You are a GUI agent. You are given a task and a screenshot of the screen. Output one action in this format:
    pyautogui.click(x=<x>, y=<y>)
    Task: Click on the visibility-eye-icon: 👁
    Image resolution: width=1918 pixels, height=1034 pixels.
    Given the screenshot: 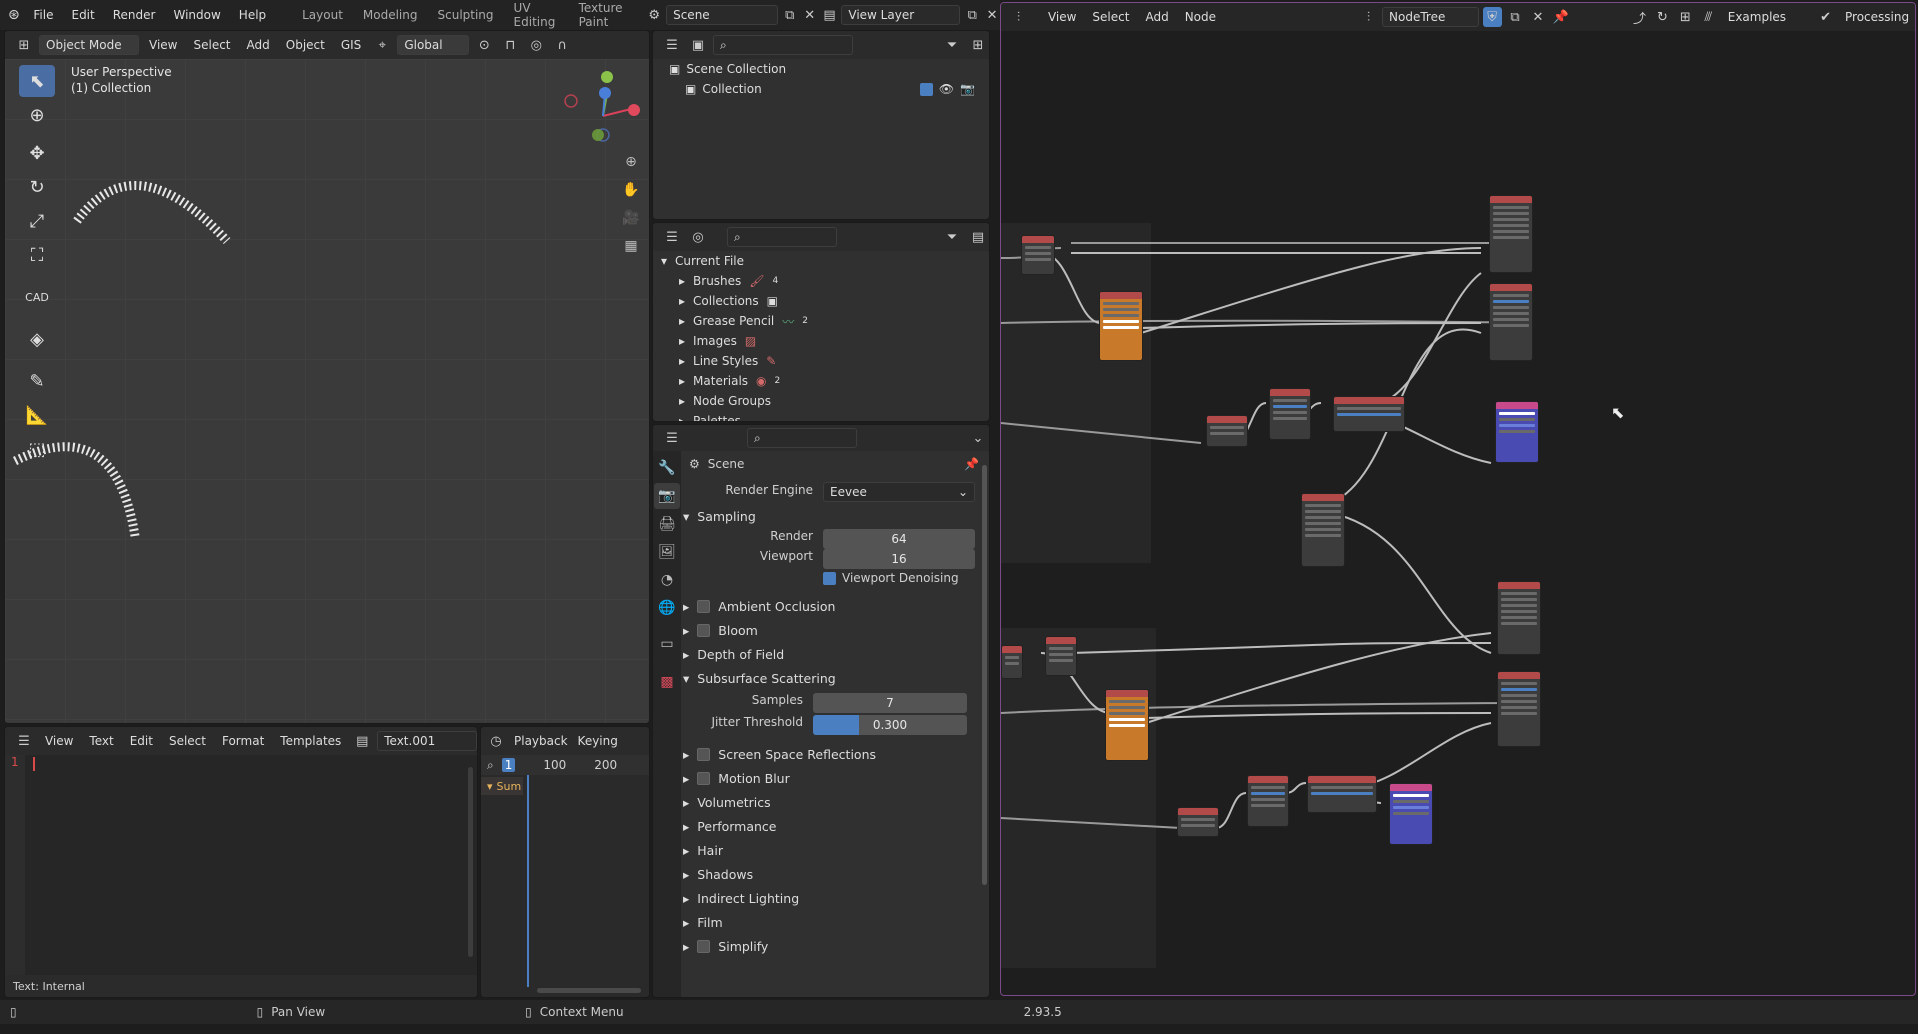 What is the action you would take?
    pyautogui.click(x=946, y=89)
    